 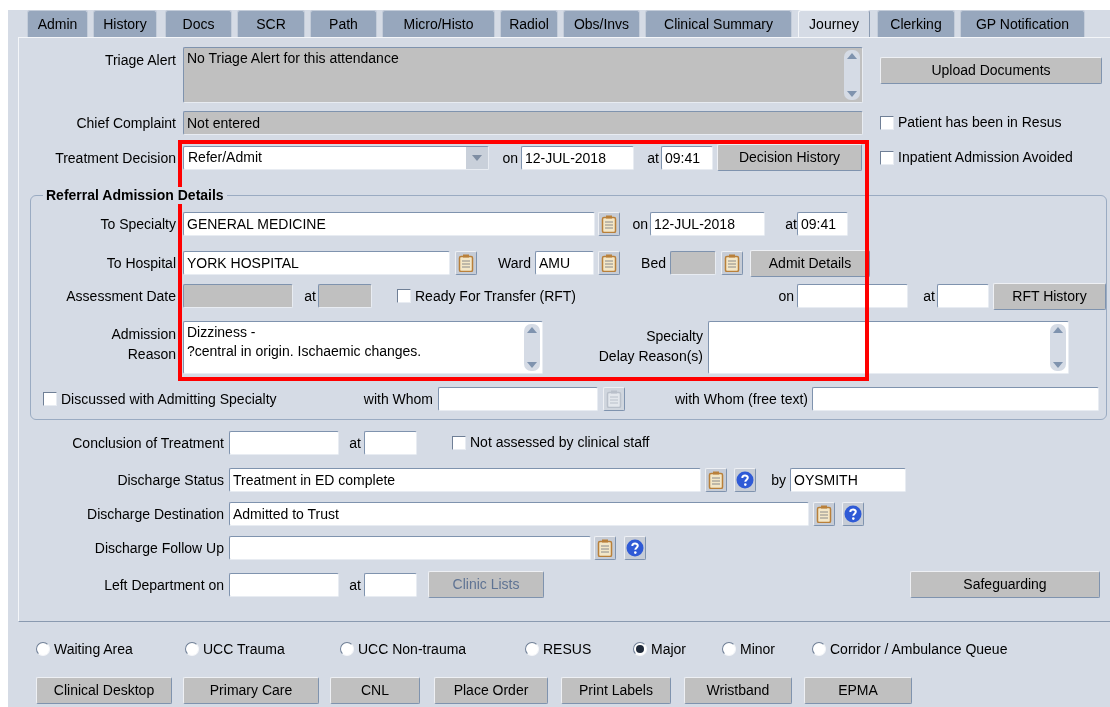 What do you see at coordinates (465, 479) in the screenshot?
I see `text-field: Treatment in ED complete` at bounding box center [465, 479].